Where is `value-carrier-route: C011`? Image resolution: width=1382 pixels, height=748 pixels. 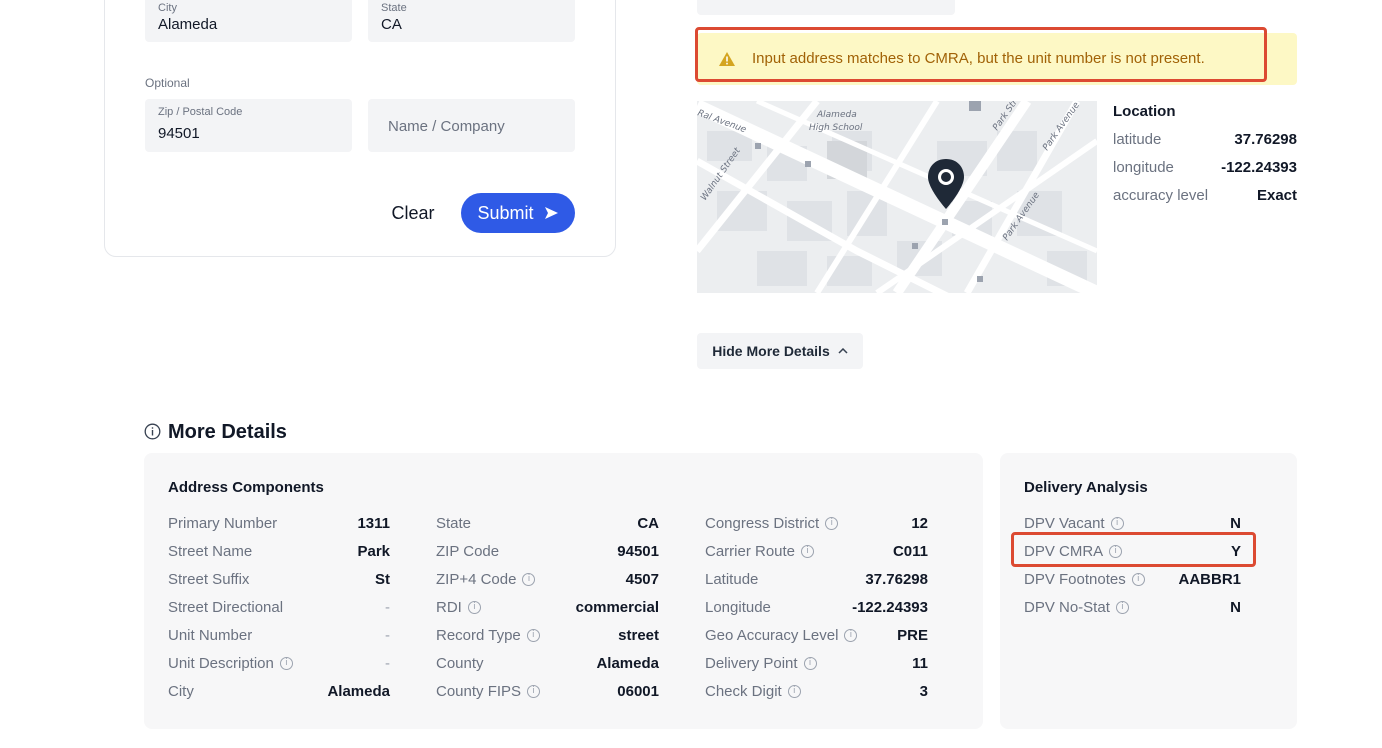 value-carrier-route: C011 is located at coordinates (910, 551).